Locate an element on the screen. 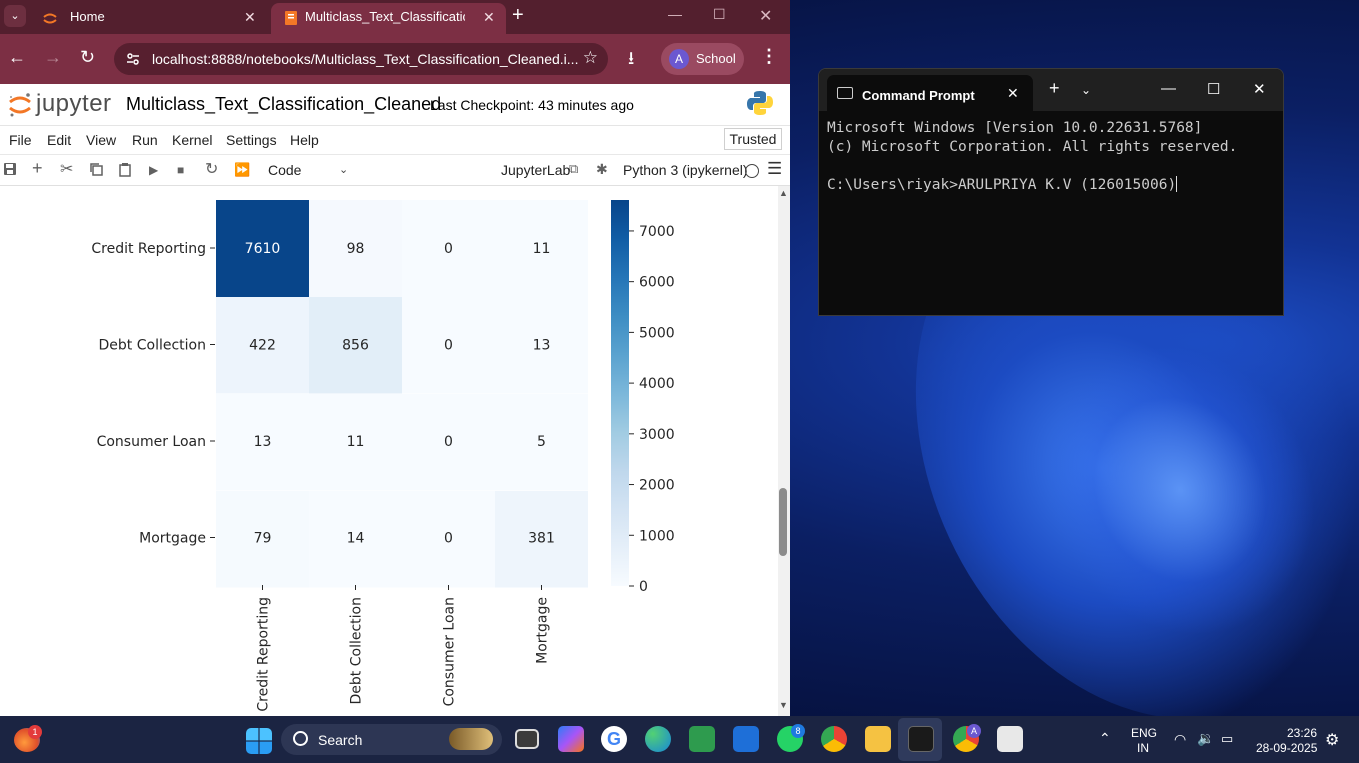  menu-edit: Edit is located at coordinates (59, 140).